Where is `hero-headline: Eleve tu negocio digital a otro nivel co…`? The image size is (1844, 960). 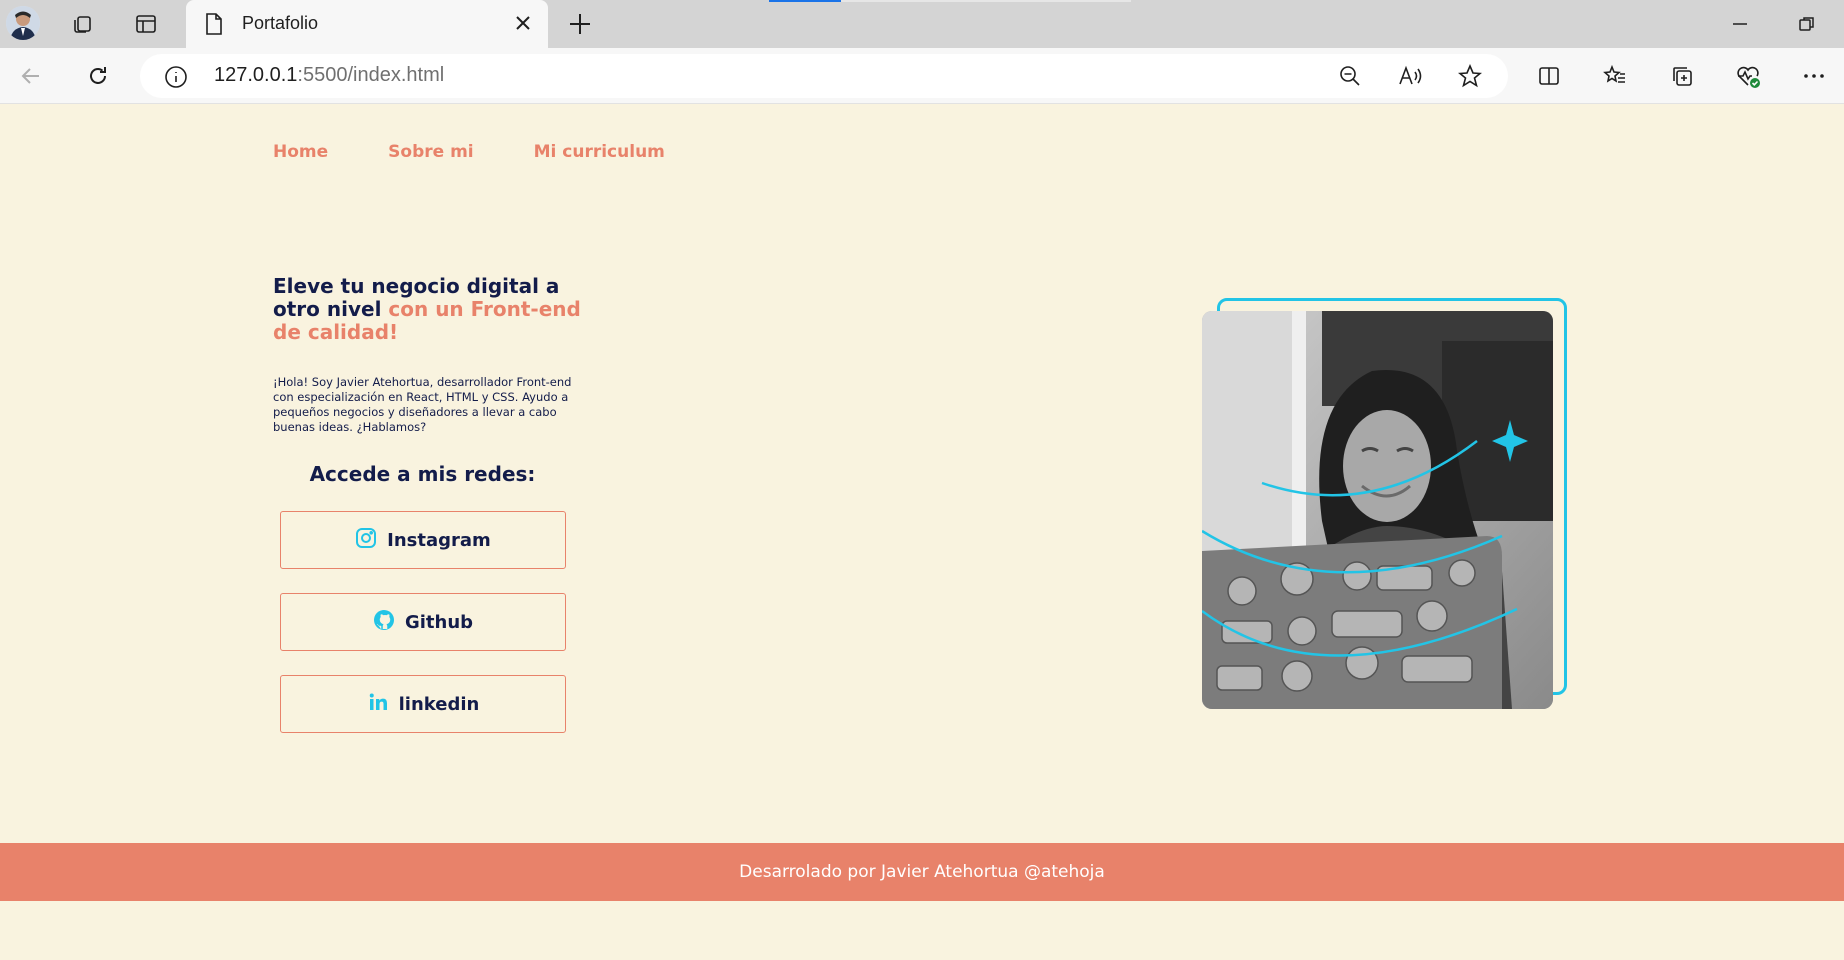
hero-headline: Eleve tu negocio digital a otro nivel co… is located at coordinates (433, 309).